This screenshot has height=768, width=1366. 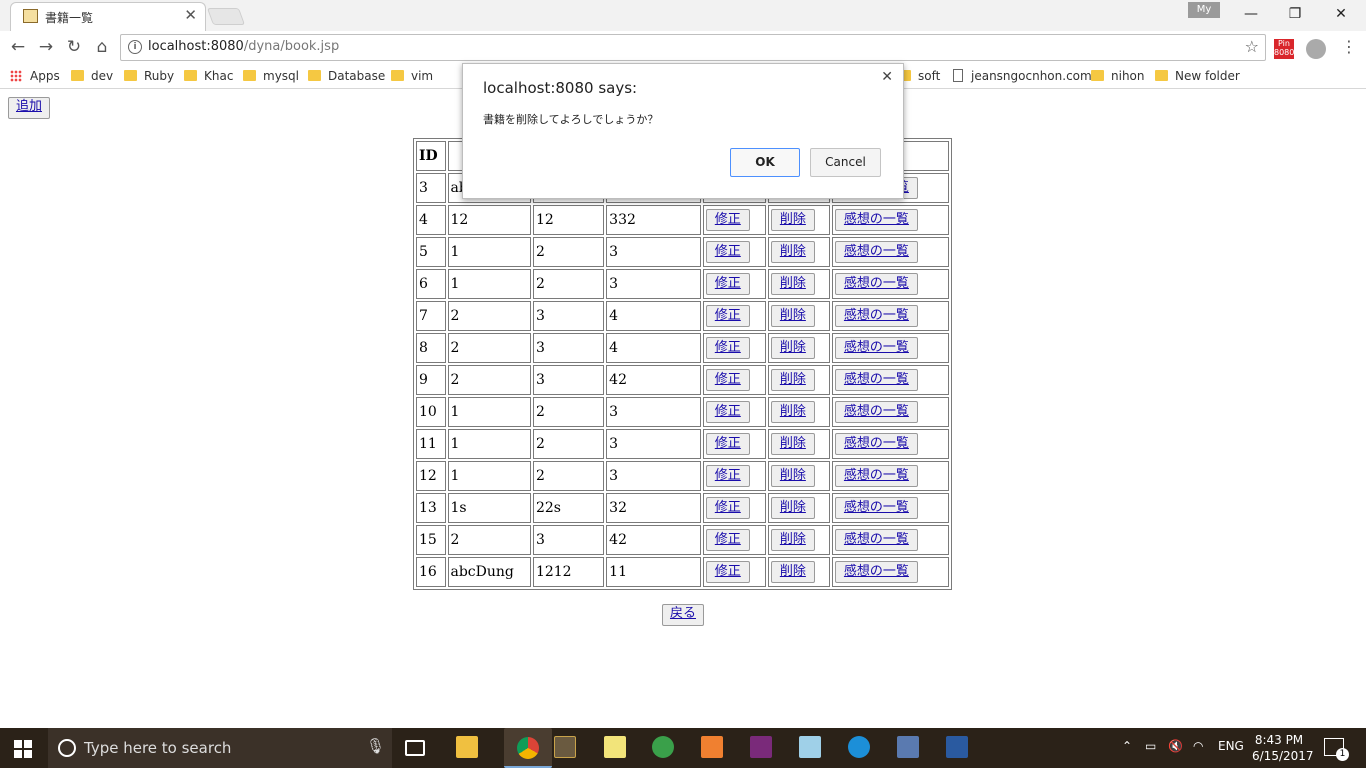 I want to click on back-arrow-icon: ←, so click(x=18, y=47).